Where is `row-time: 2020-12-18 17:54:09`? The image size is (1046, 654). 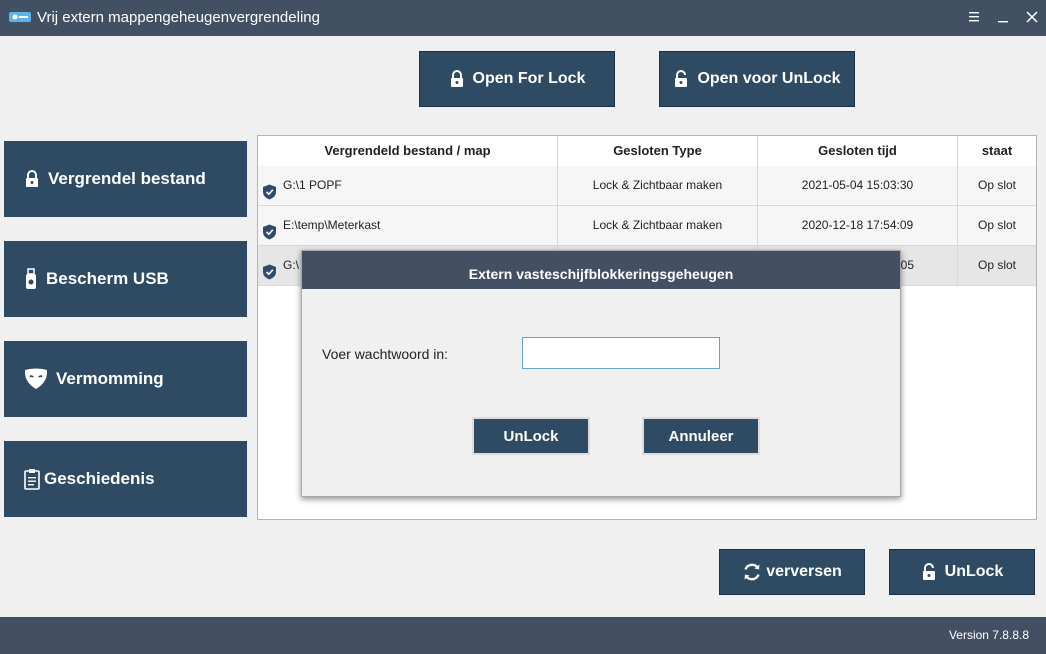 row-time: 2020-12-18 17:54:09 is located at coordinates (858, 225).